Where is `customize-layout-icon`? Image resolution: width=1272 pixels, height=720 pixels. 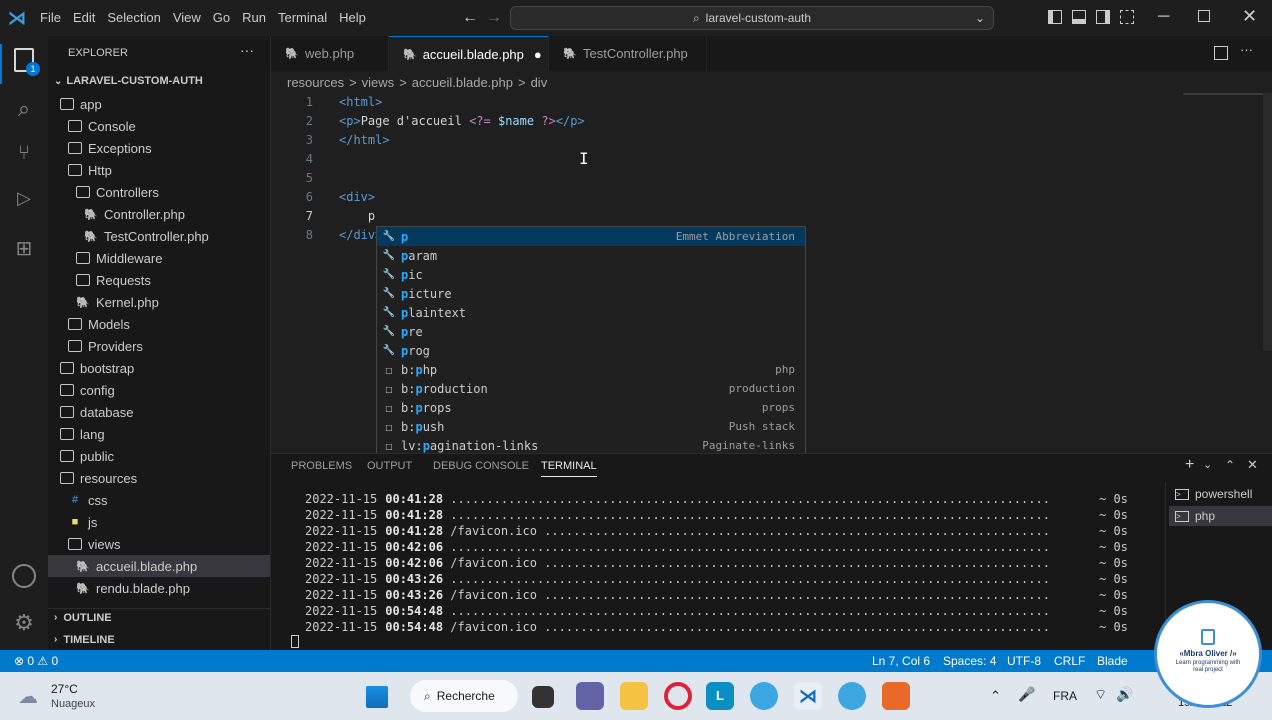
customize-layout-icon is located at coordinates (1127, 17).